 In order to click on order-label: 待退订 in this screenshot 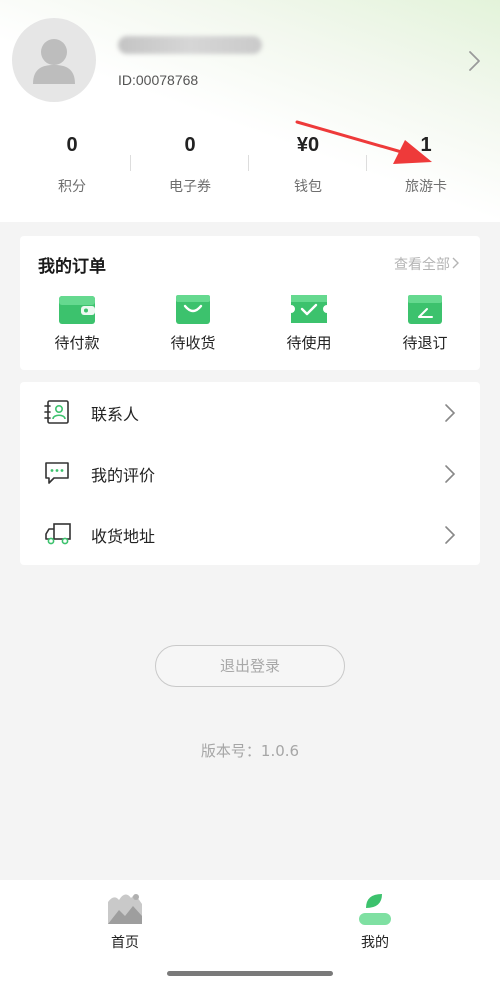, I will do `click(425, 343)`.